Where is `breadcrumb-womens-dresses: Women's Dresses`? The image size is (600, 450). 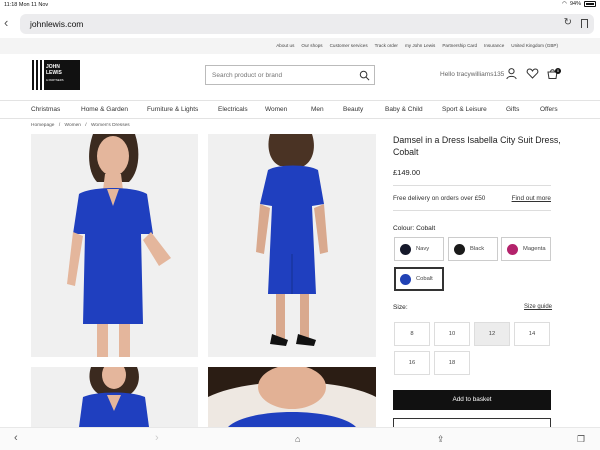 breadcrumb-womens-dresses: Women's Dresses is located at coordinates (110, 125).